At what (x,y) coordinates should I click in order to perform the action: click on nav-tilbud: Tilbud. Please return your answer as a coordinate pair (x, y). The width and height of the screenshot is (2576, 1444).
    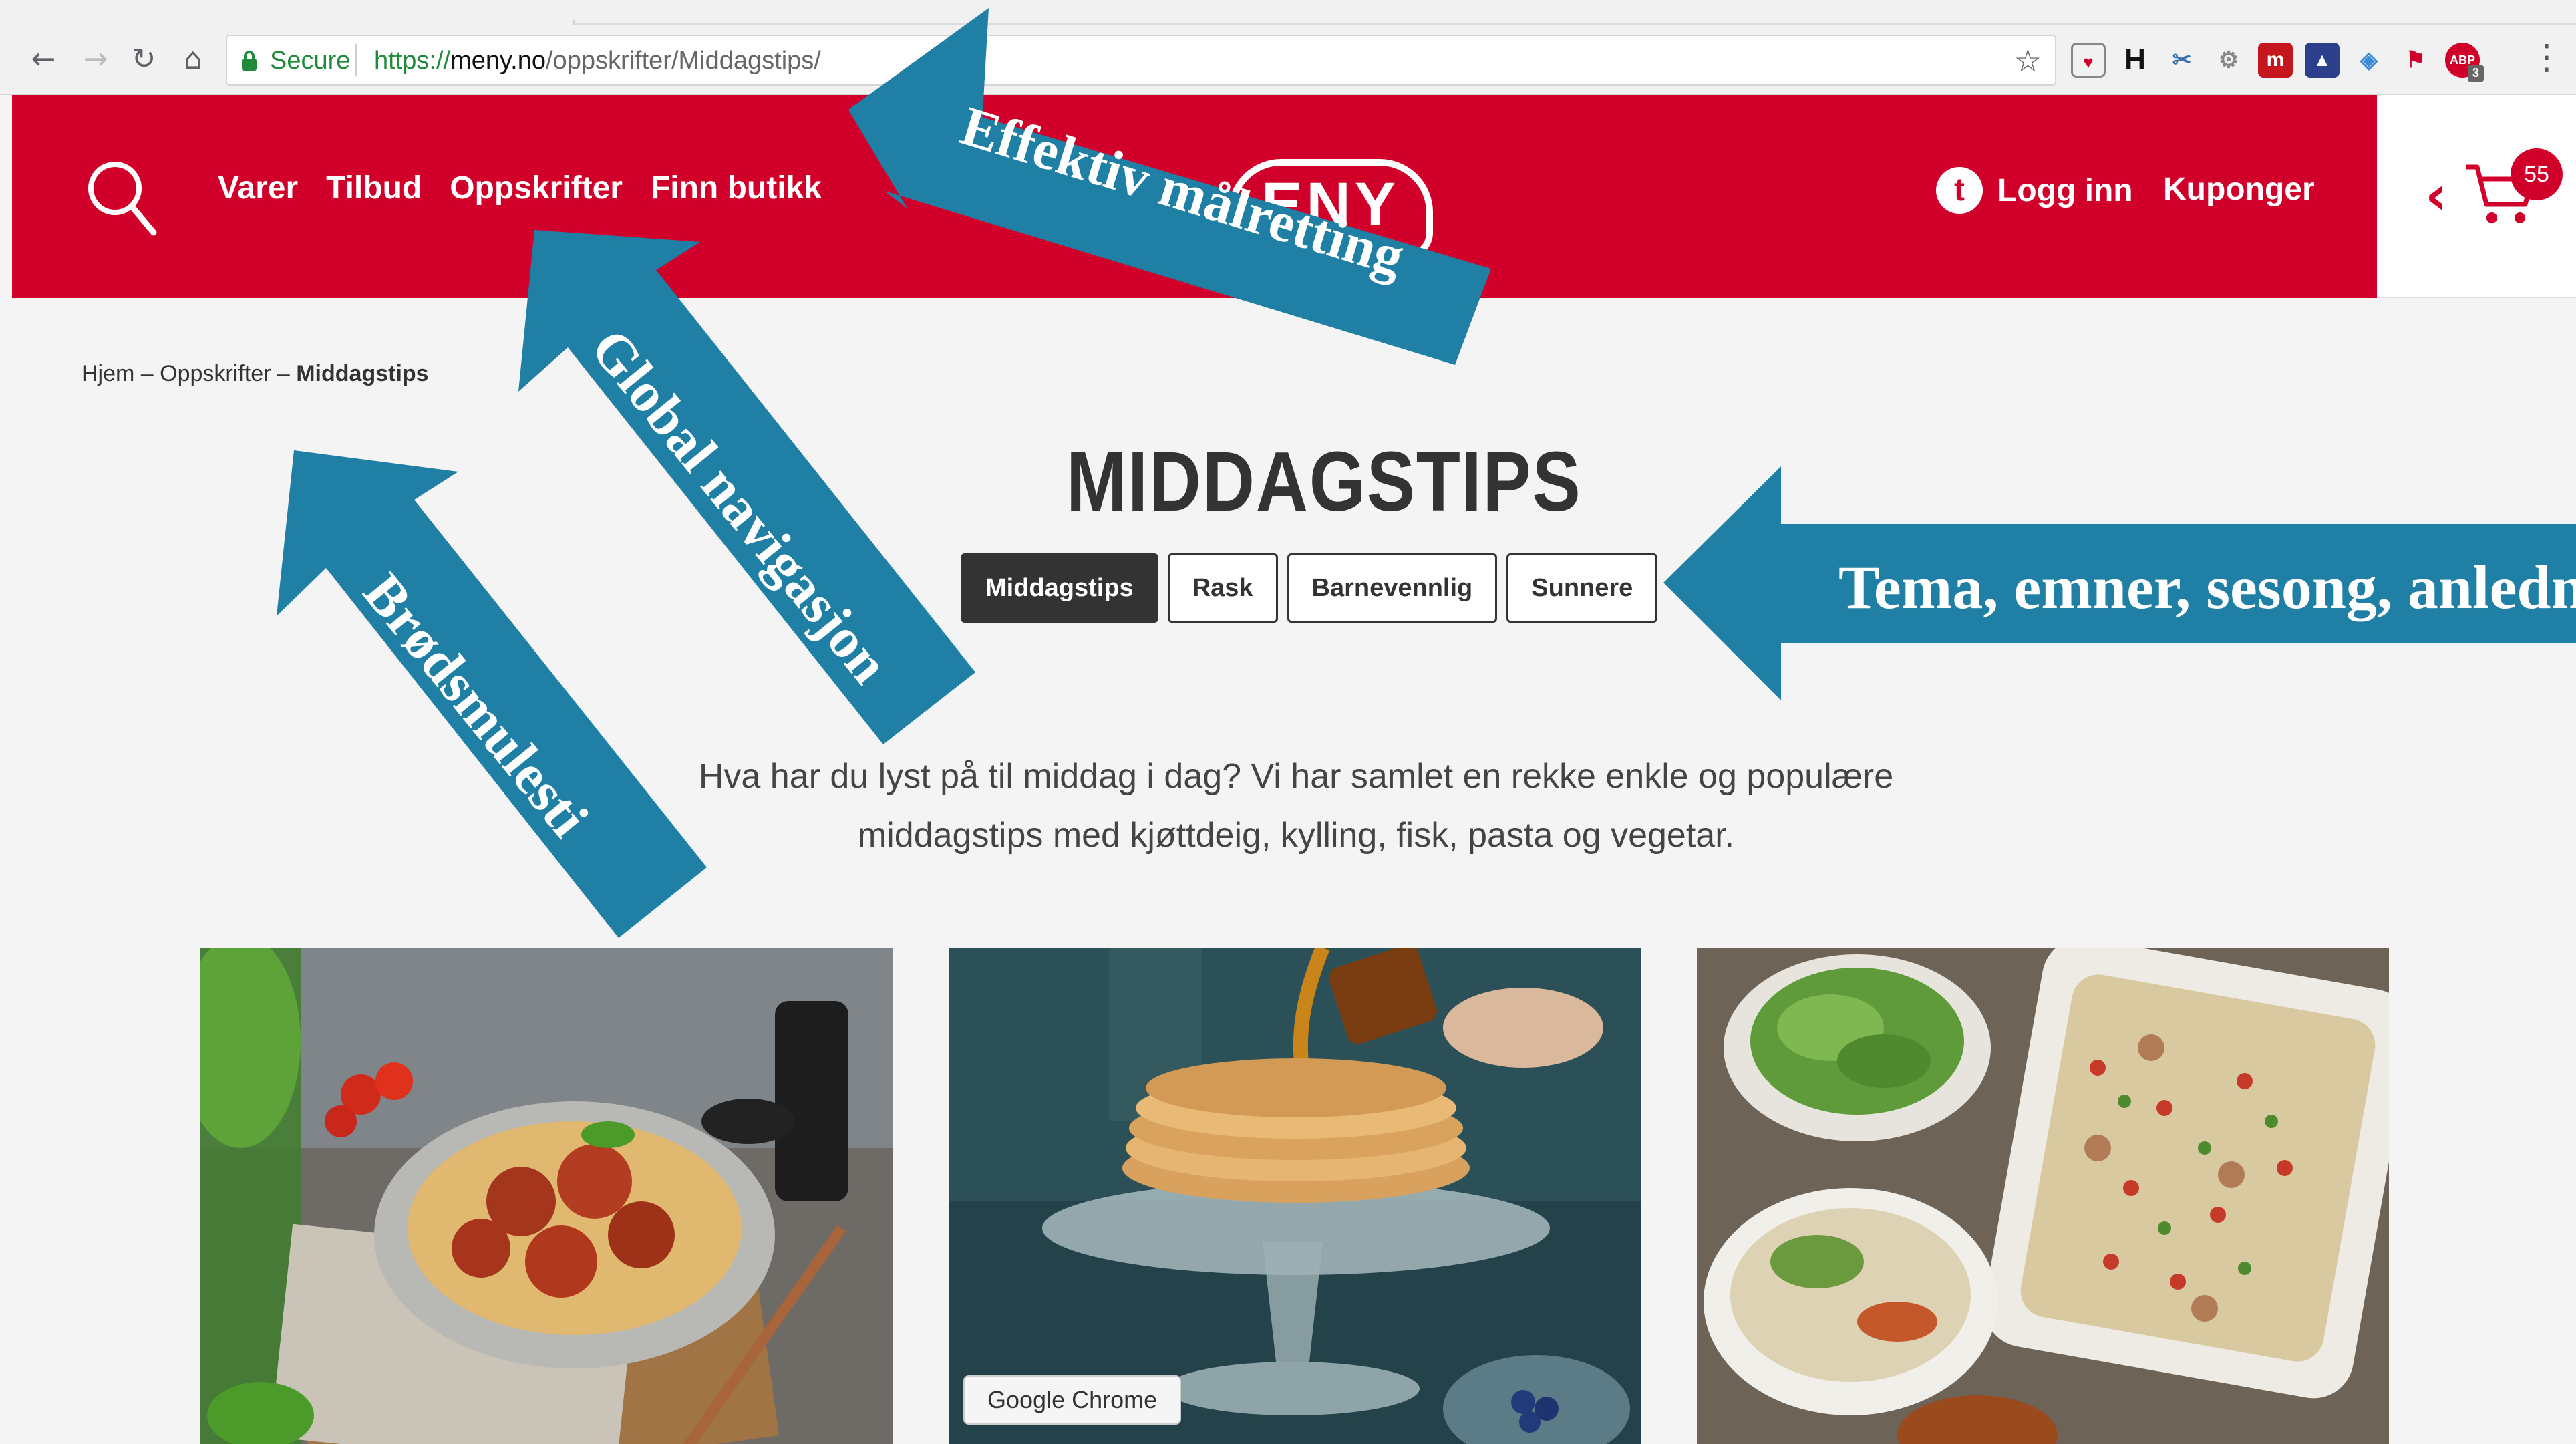
    Looking at the image, I should click on (374, 188).